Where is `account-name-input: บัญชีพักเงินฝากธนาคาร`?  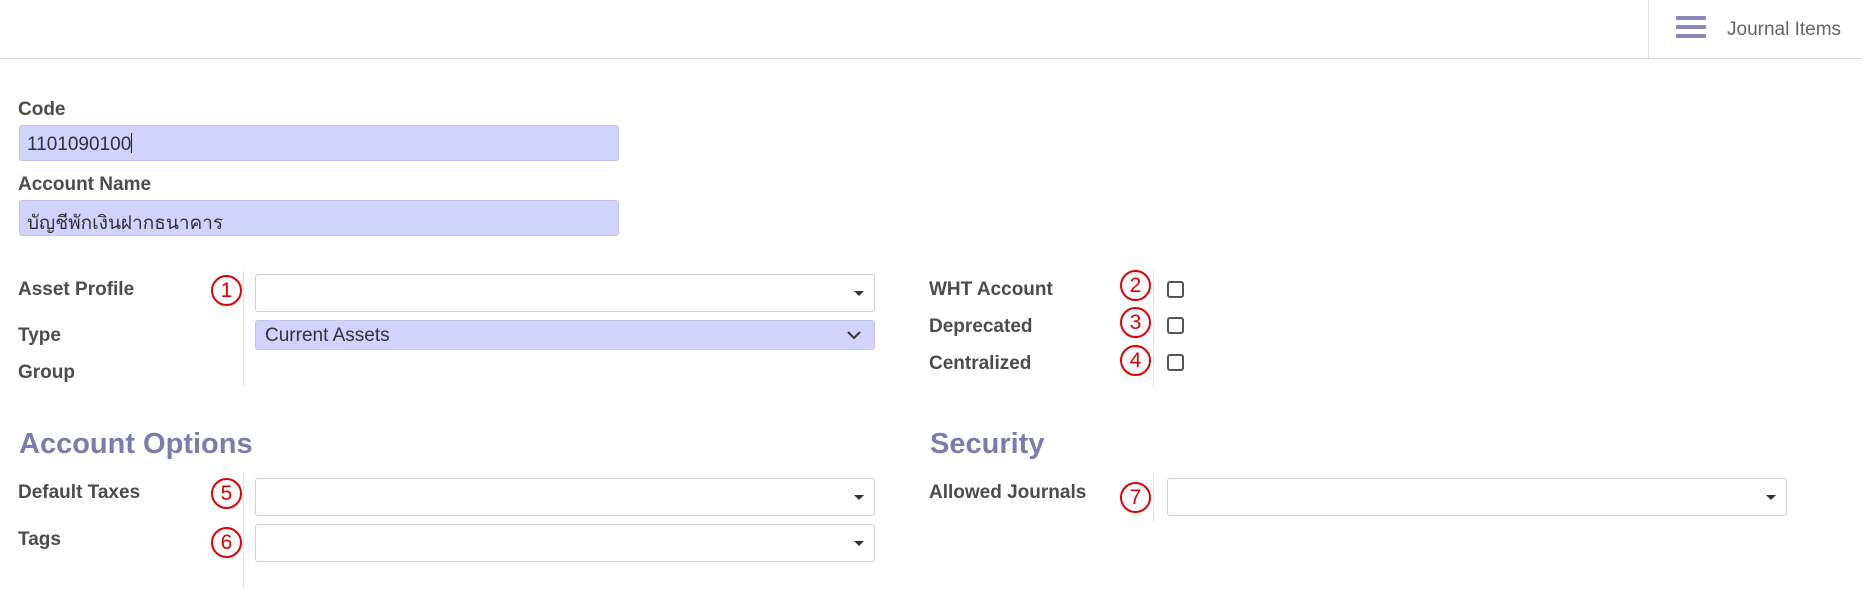
account-name-input: บัญชีพักเงินฝากธนาคาร is located at coordinates (319, 218).